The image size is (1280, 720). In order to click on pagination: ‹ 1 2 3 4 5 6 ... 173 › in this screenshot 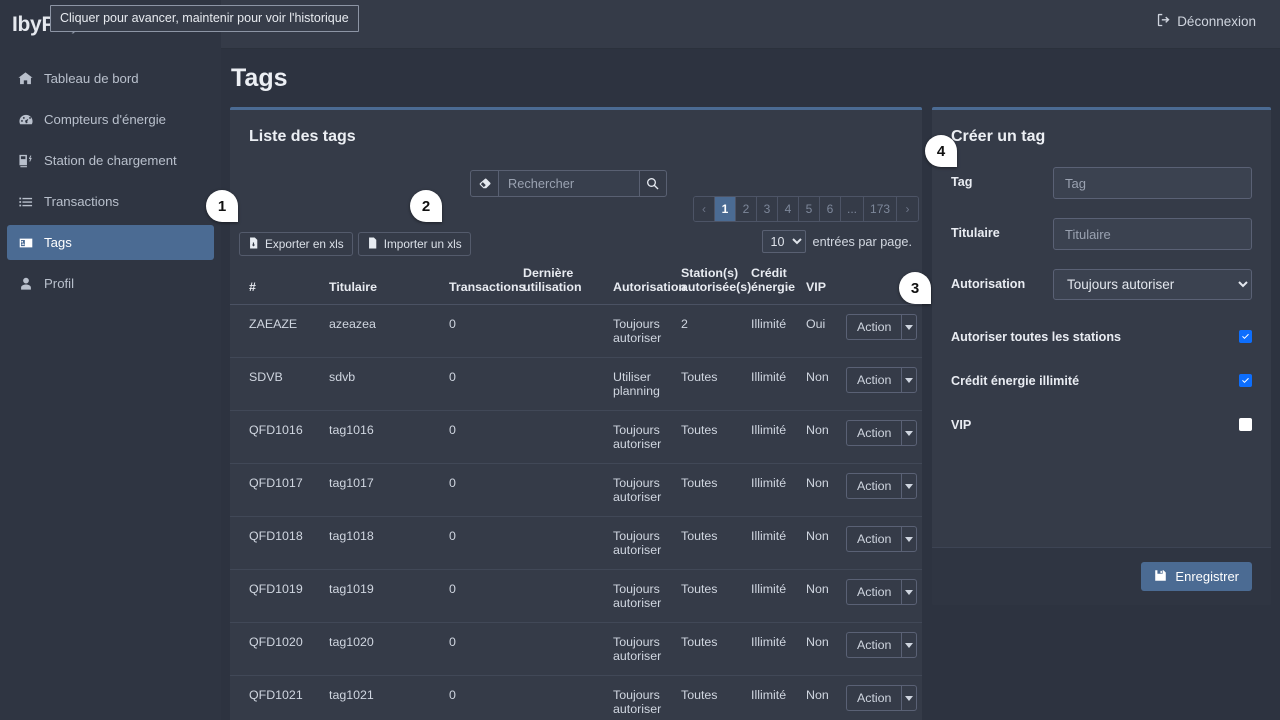, I will do `click(806, 209)`.